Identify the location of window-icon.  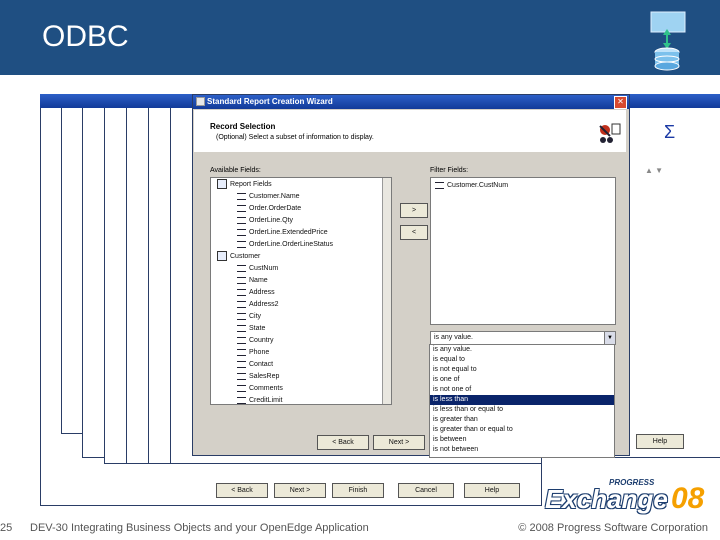
(200, 102).